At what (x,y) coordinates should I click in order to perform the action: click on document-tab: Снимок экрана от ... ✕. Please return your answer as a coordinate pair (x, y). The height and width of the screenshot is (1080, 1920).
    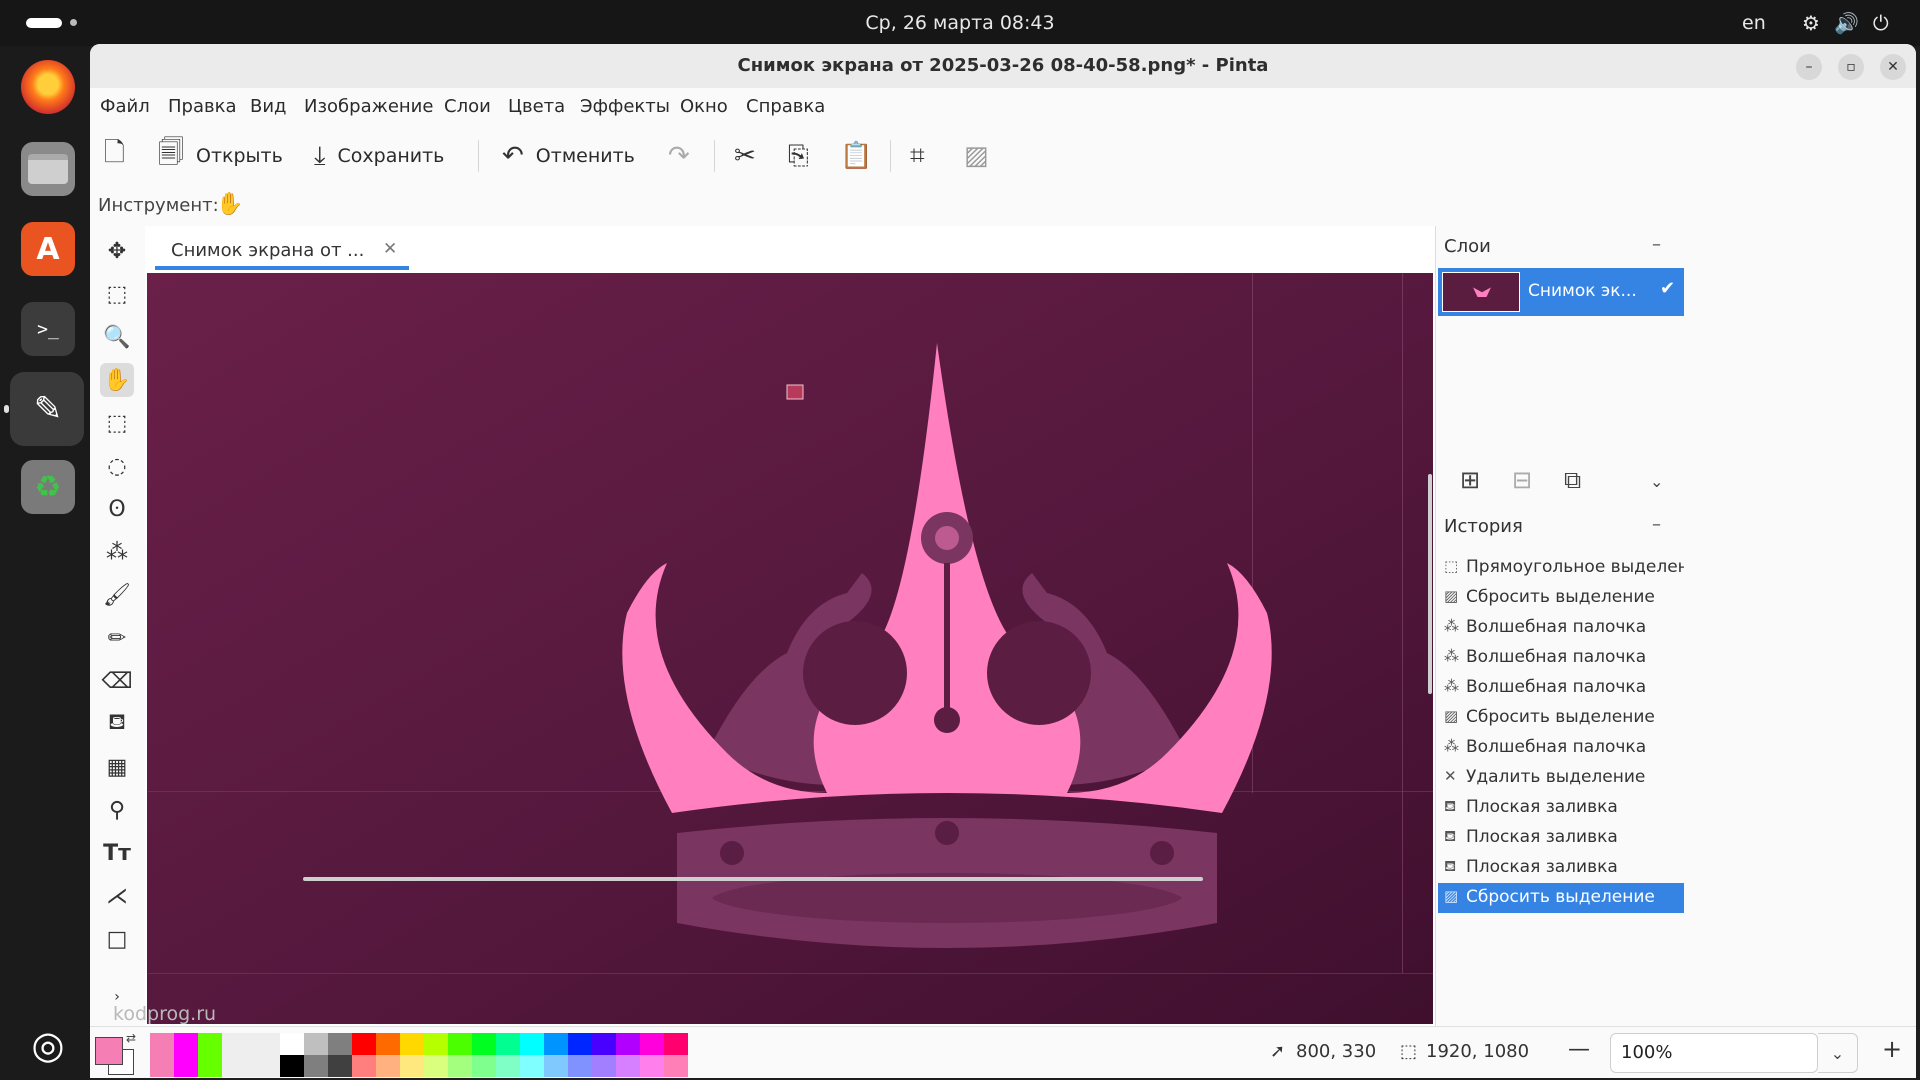
    Looking at the image, I should click on (282, 250).